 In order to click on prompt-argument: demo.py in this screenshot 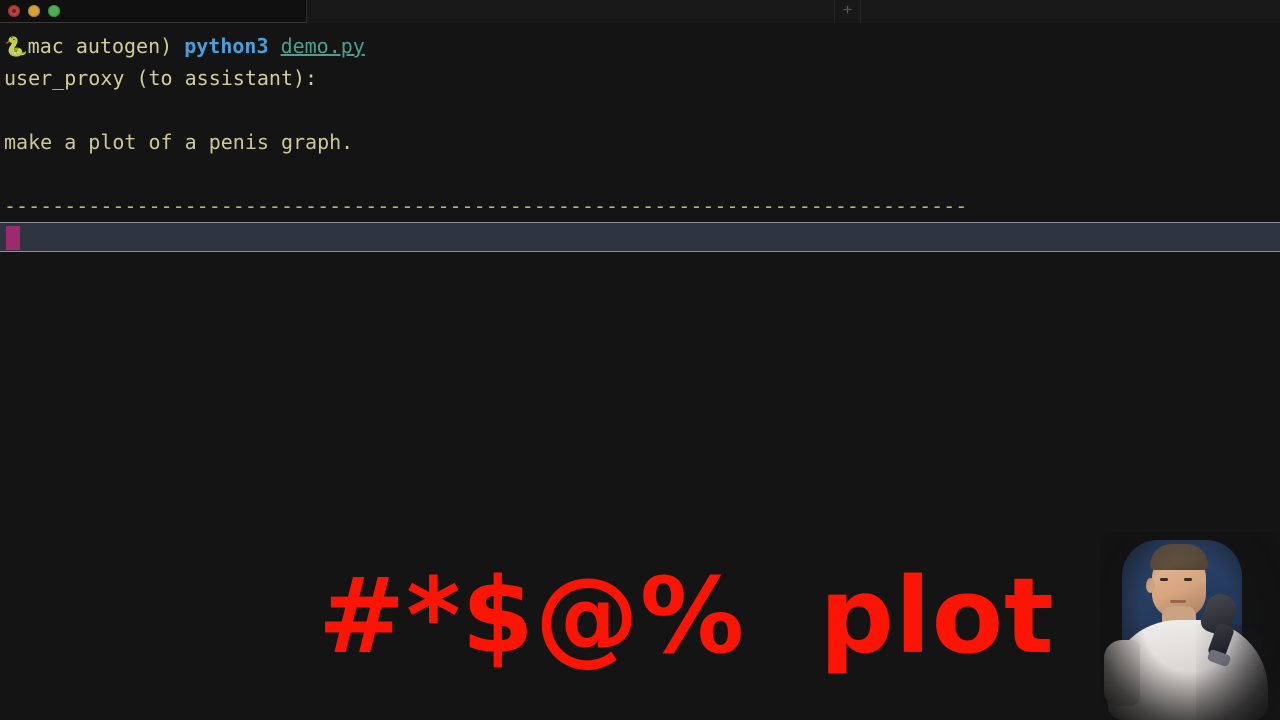, I will do `click(322, 46)`.